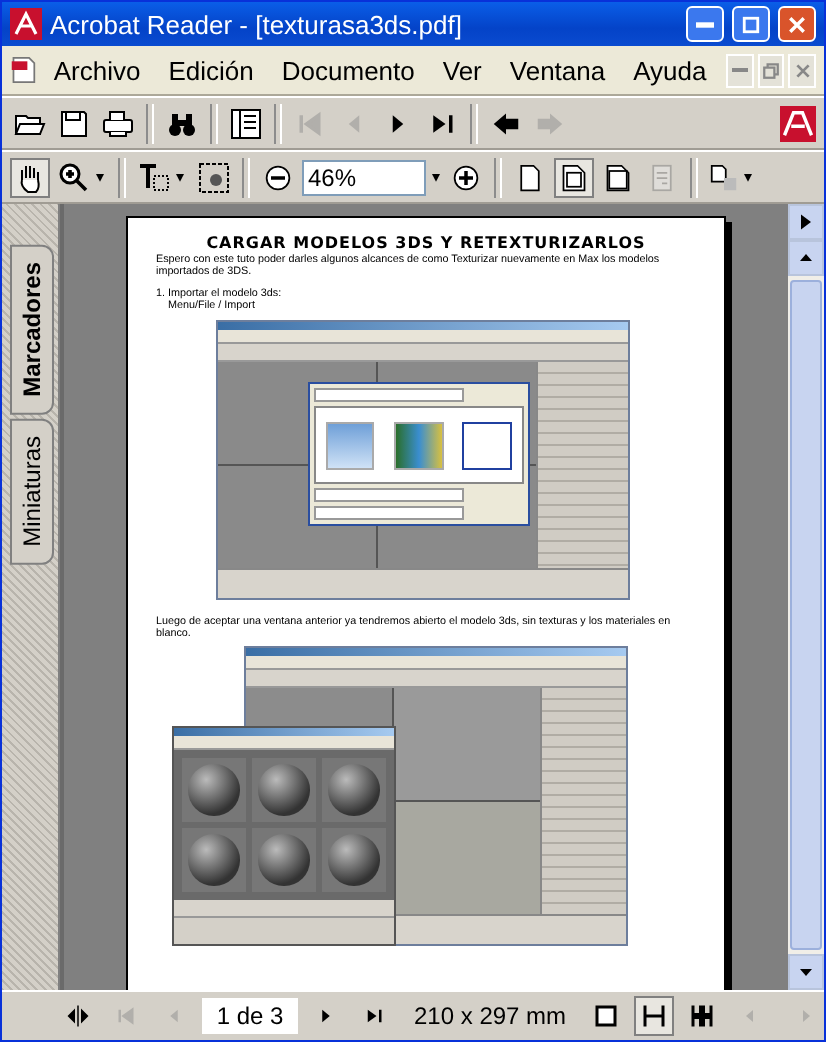 This screenshot has width=826, height=1042. Describe the element at coordinates (278, 177) in the screenshot. I see `minus-circle-icon` at that location.